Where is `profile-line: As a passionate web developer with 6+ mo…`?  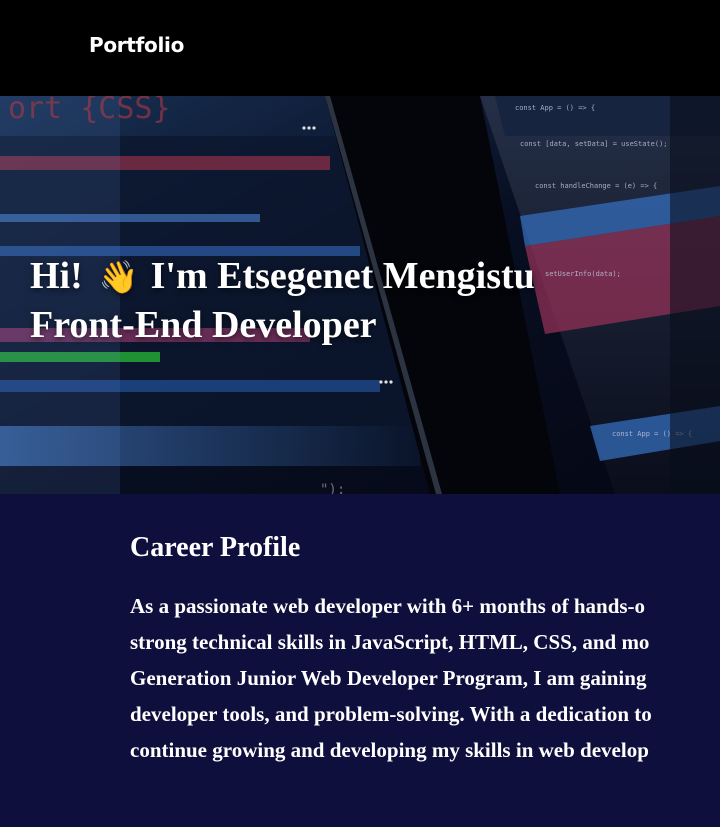 profile-line: As a passionate web developer with 6+ mo… is located at coordinates (388, 606).